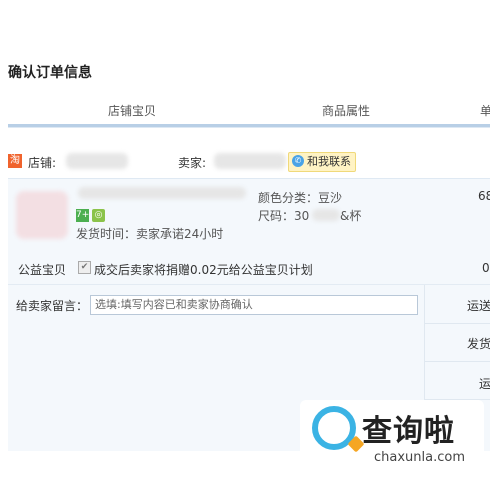 The height and width of the screenshot is (490, 490). I want to click on item-thumbnail, so click(42, 215).